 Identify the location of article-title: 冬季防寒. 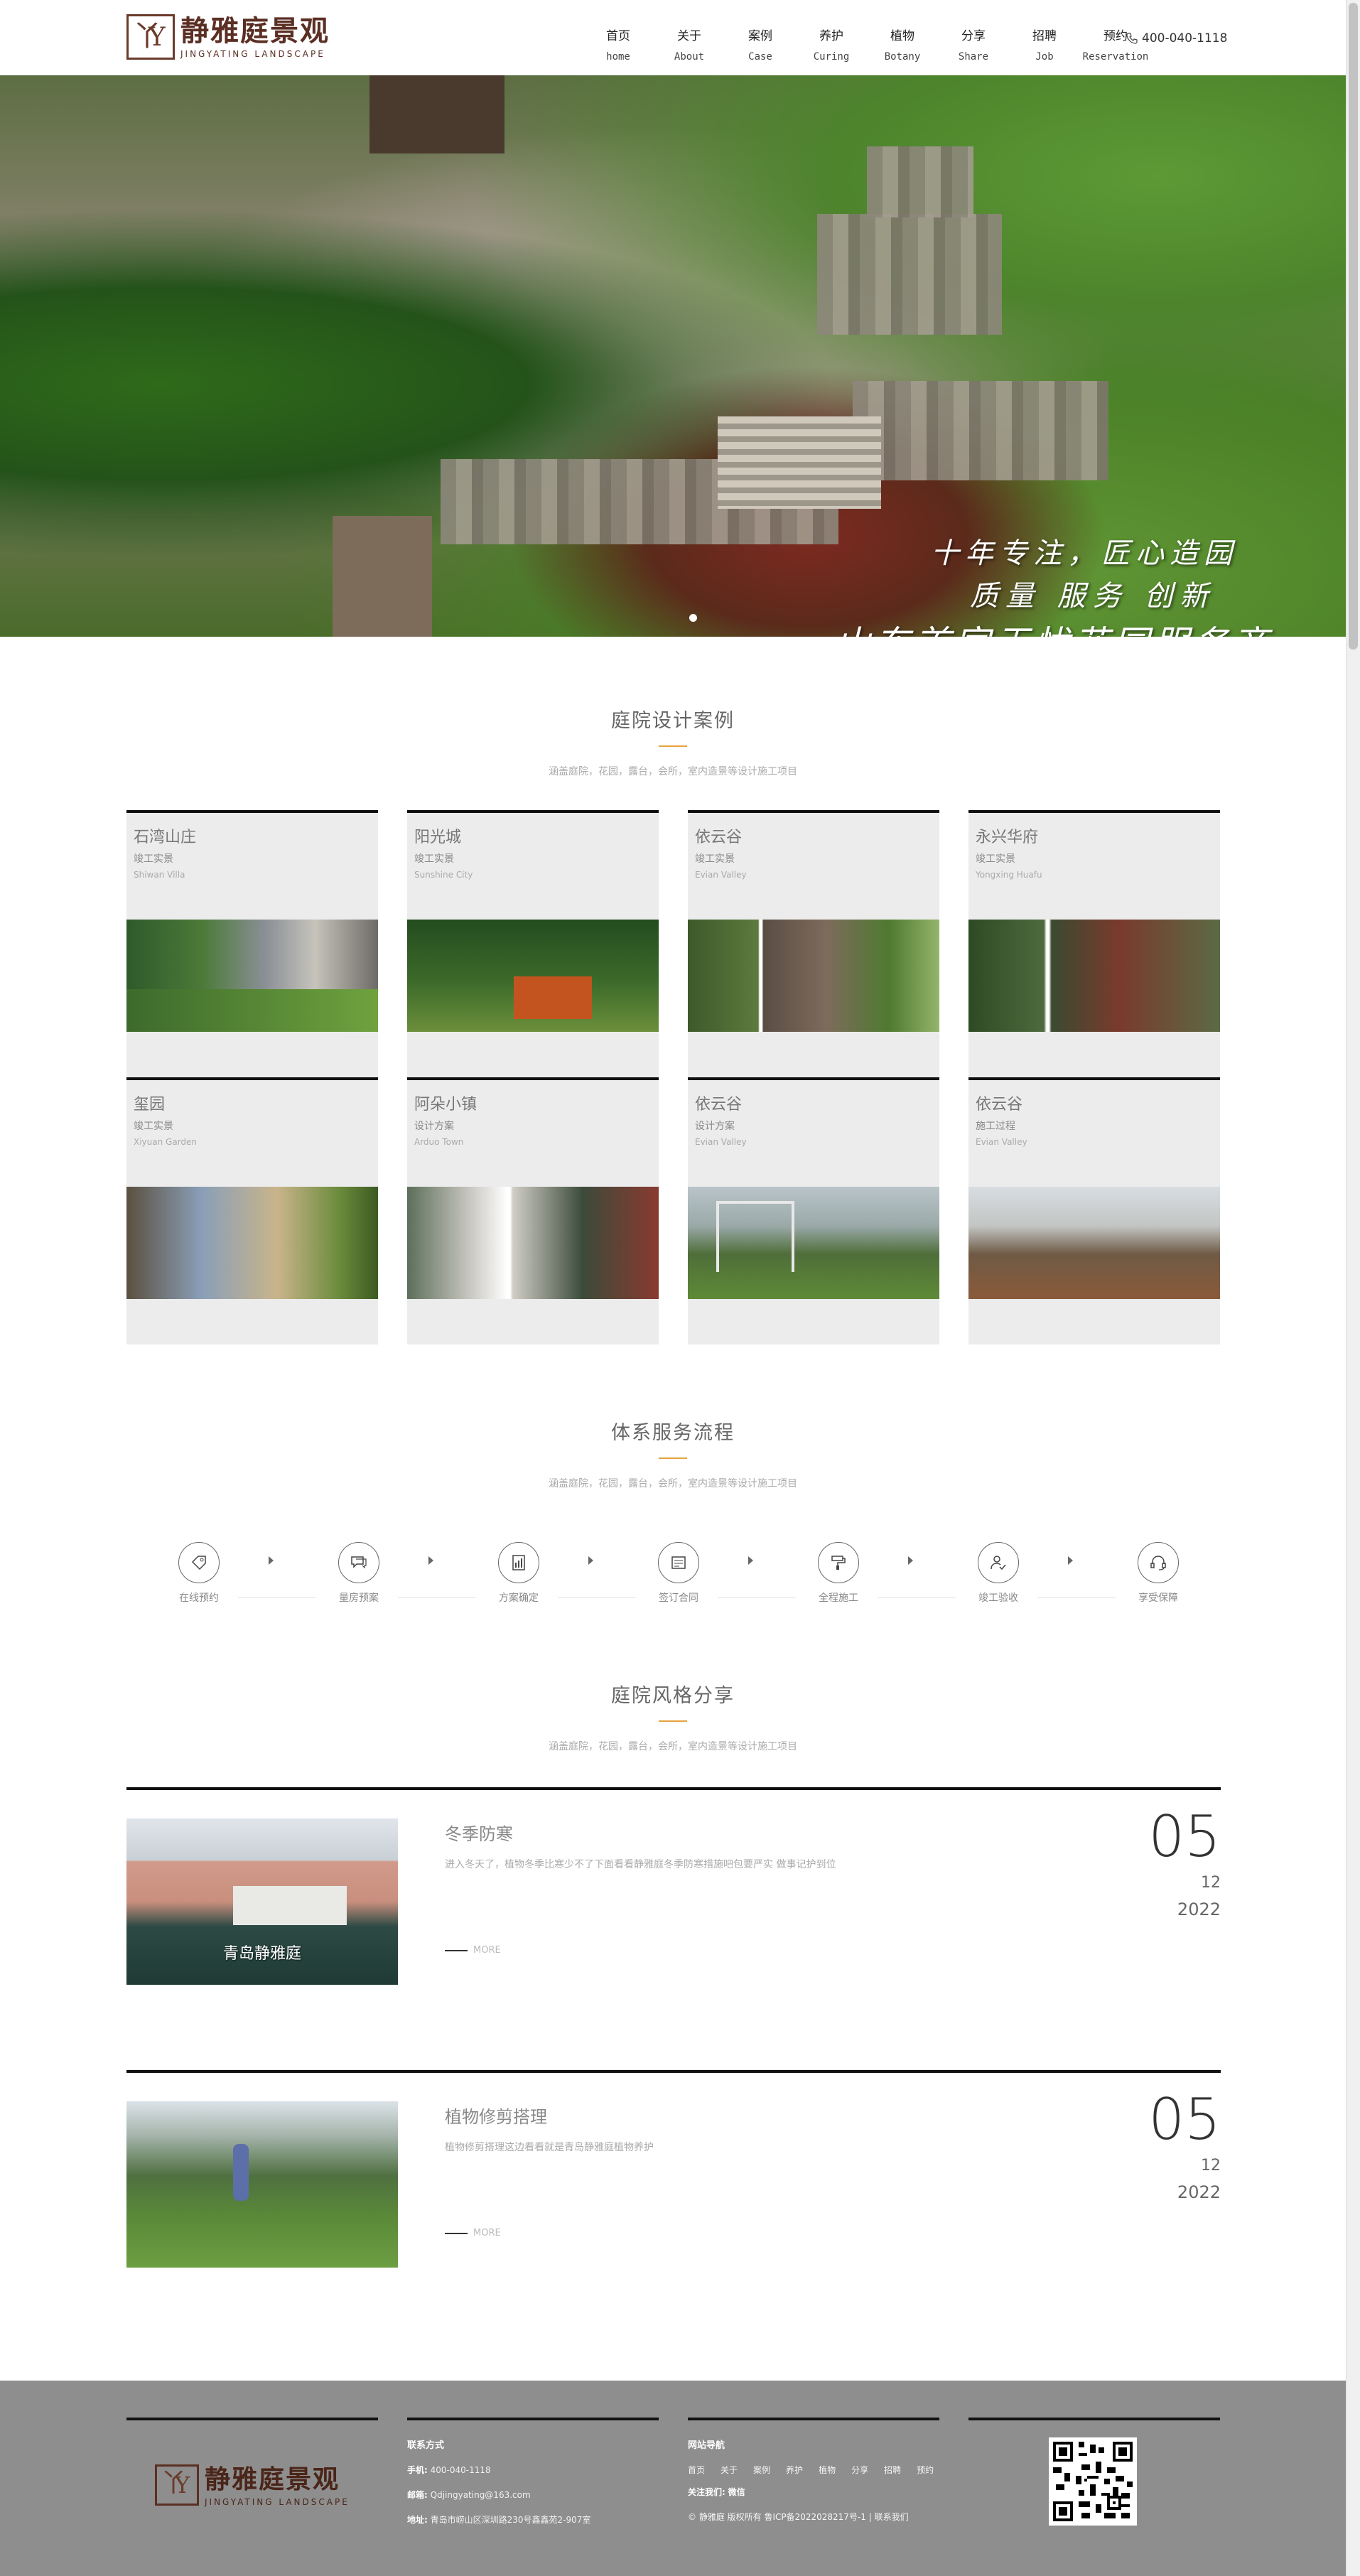
(479, 1832).